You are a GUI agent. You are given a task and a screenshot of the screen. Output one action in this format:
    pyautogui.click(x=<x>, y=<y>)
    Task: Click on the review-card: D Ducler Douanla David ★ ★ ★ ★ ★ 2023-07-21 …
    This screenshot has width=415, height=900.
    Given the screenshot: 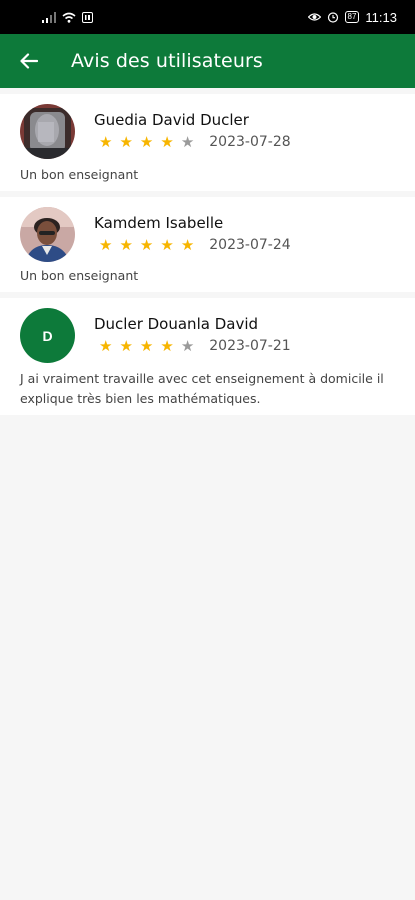 What is the action you would take?
    pyautogui.click(x=207, y=356)
    